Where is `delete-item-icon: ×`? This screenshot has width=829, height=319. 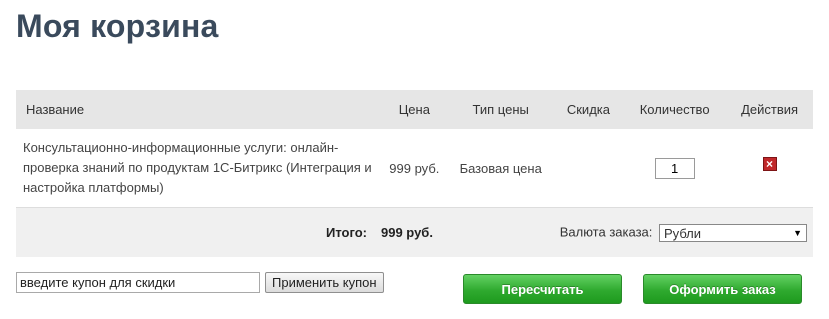
delete-item-icon: × is located at coordinates (769, 163).